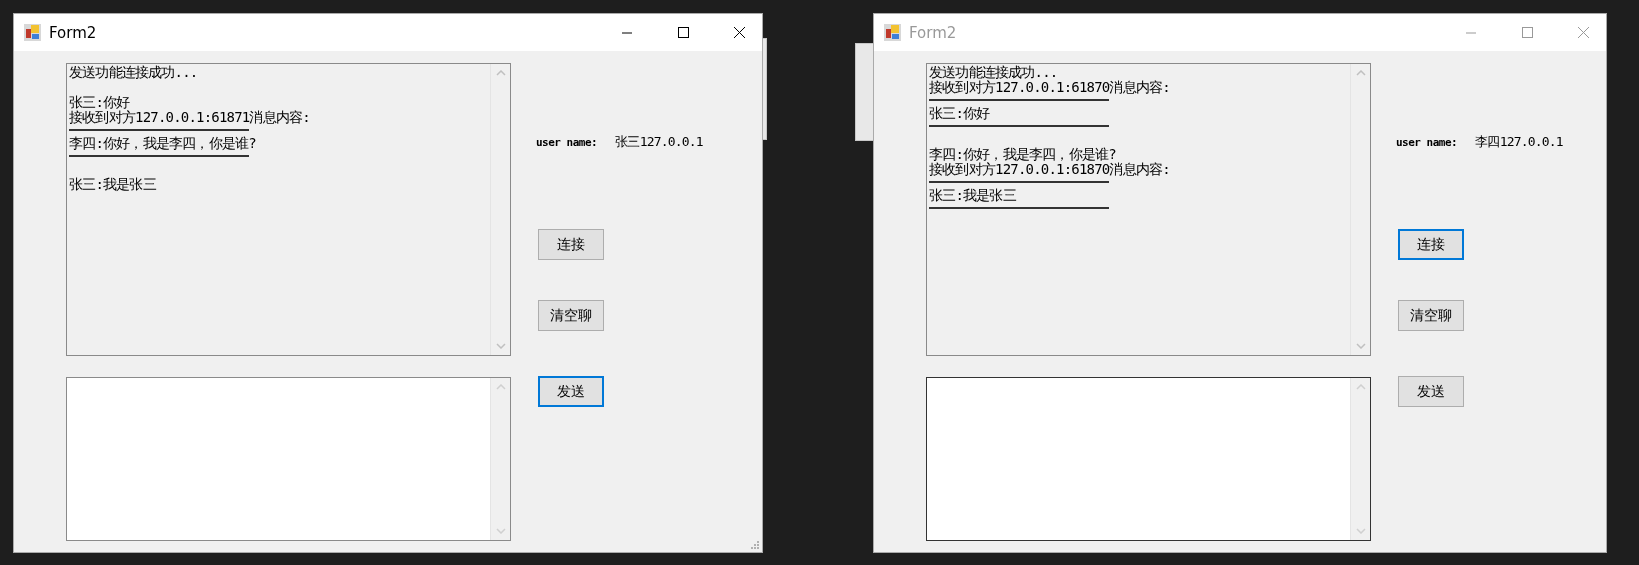 This screenshot has height=565, width=1639. What do you see at coordinates (1519, 142) in the screenshot?
I see `user-name-value: 李四127.0.0.1` at bounding box center [1519, 142].